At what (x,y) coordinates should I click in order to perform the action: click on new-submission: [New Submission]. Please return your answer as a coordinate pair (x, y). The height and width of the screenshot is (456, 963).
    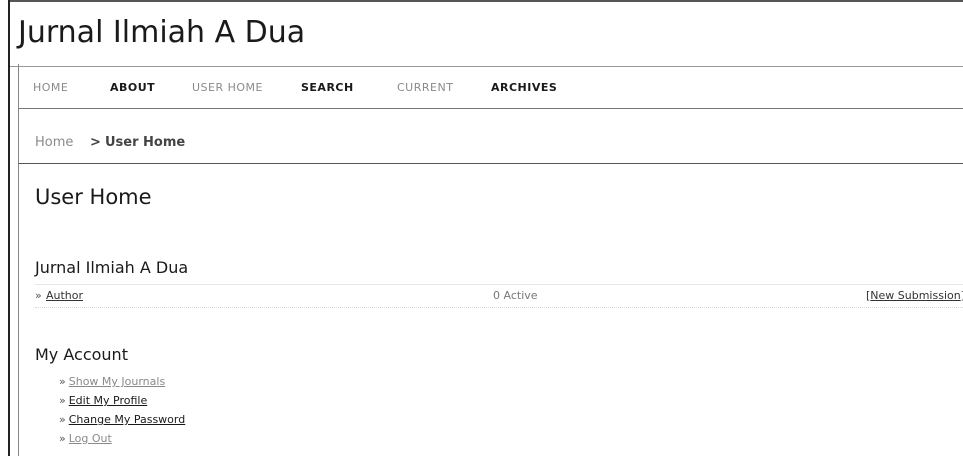
    Looking at the image, I should click on (914, 295).